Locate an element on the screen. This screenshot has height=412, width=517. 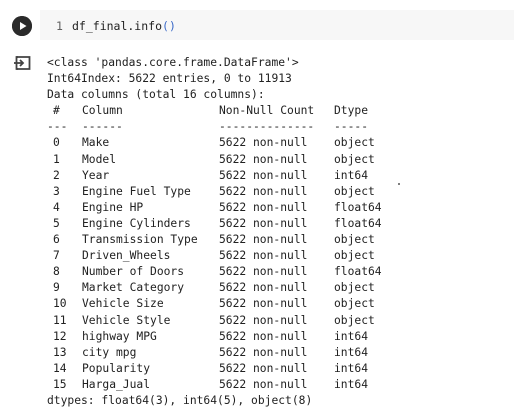
code-cell: 1 df_final.info() is located at coordinates (258, 24).